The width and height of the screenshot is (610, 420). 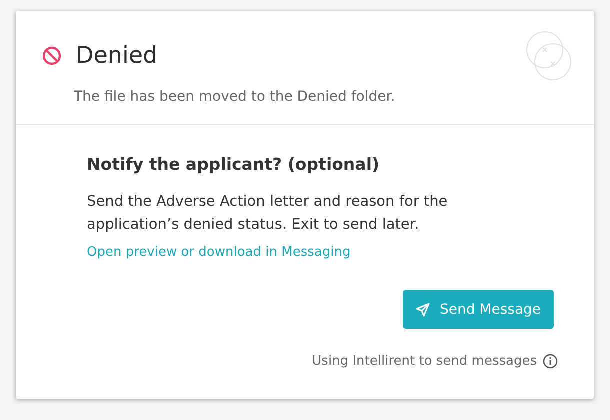 I want to click on send-message-button: Send Message, so click(x=478, y=309).